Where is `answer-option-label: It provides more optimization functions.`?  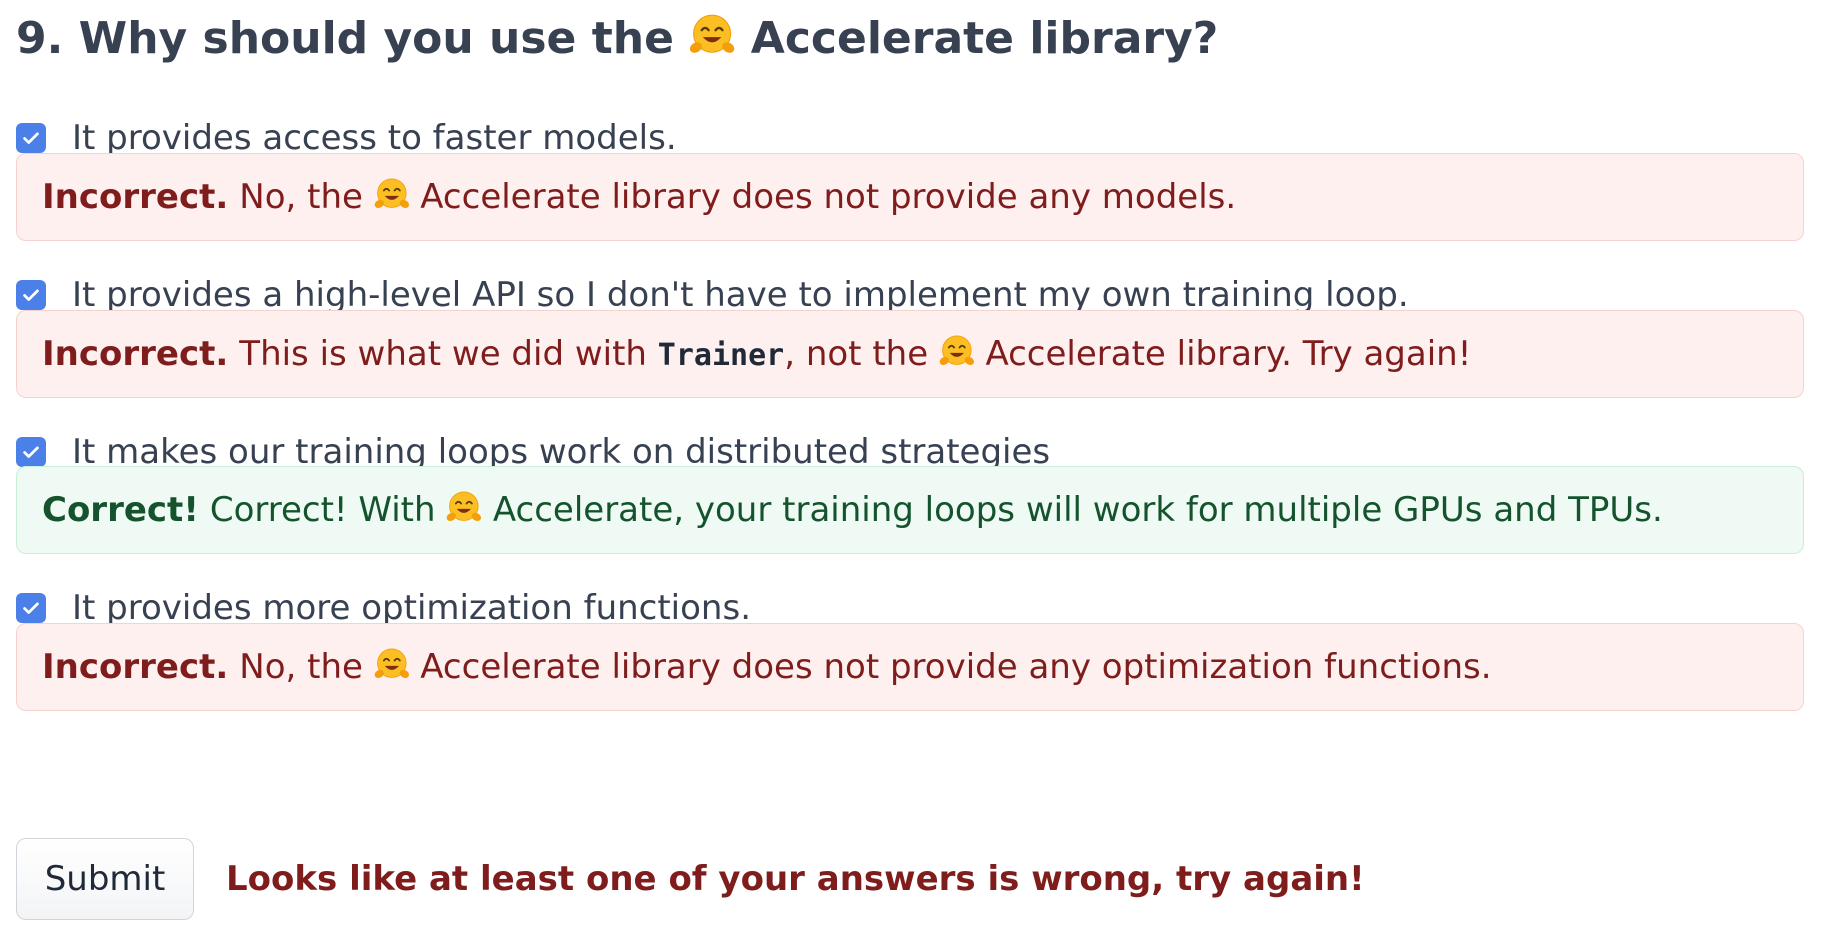 answer-option-label: It provides more optimization functions. is located at coordinates (412, 608).